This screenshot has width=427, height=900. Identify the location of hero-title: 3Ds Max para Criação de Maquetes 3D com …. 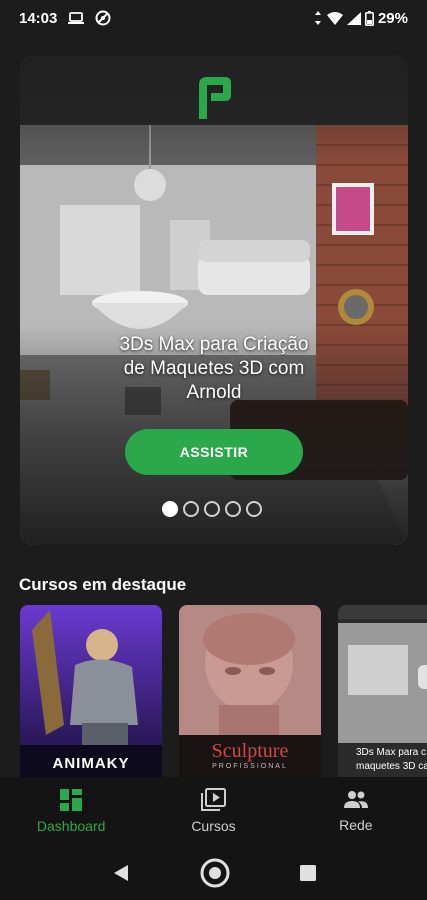
(214, 369).